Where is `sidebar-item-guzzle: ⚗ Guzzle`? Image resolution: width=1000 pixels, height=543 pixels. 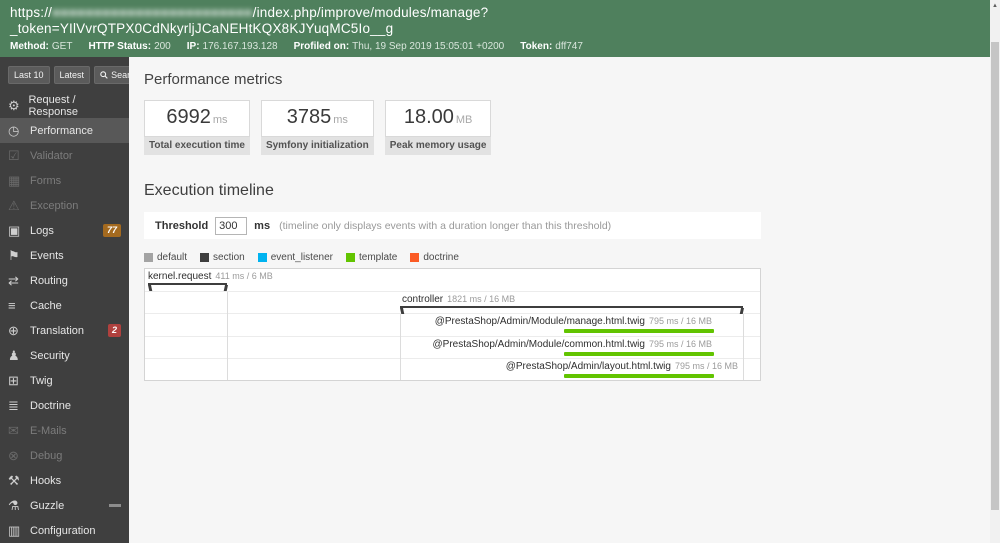
sidebar-item-guzzle: ⚗ Guzzle is located at coordinates (64, 505).